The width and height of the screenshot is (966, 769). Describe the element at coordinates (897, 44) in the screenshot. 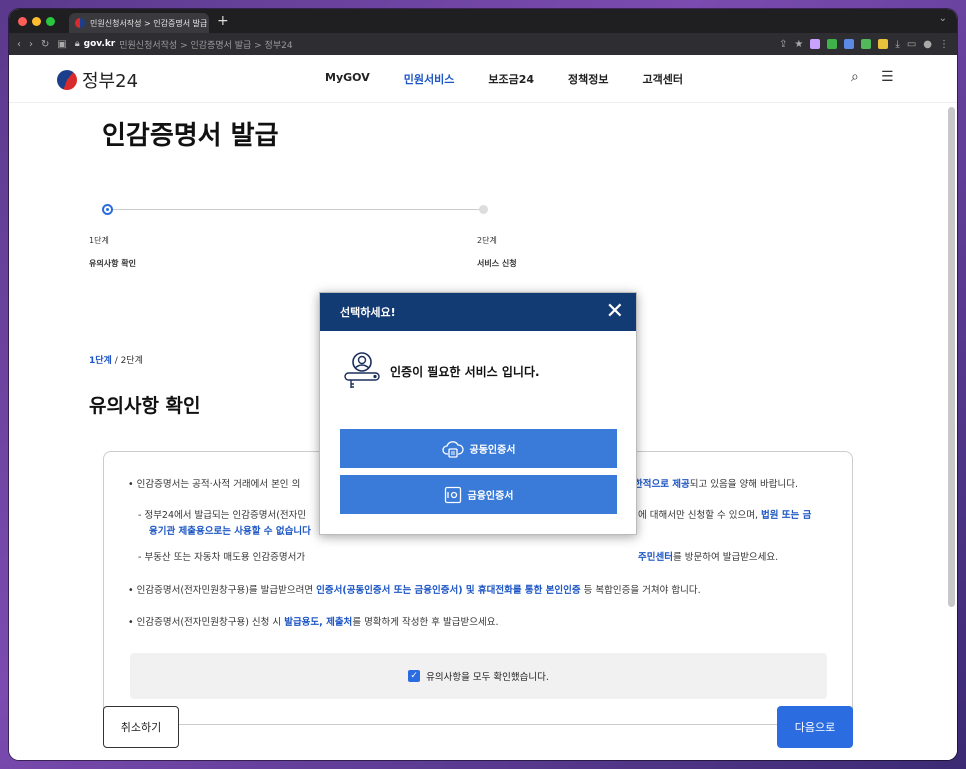

I see `download-icon: ⤓` at that location.